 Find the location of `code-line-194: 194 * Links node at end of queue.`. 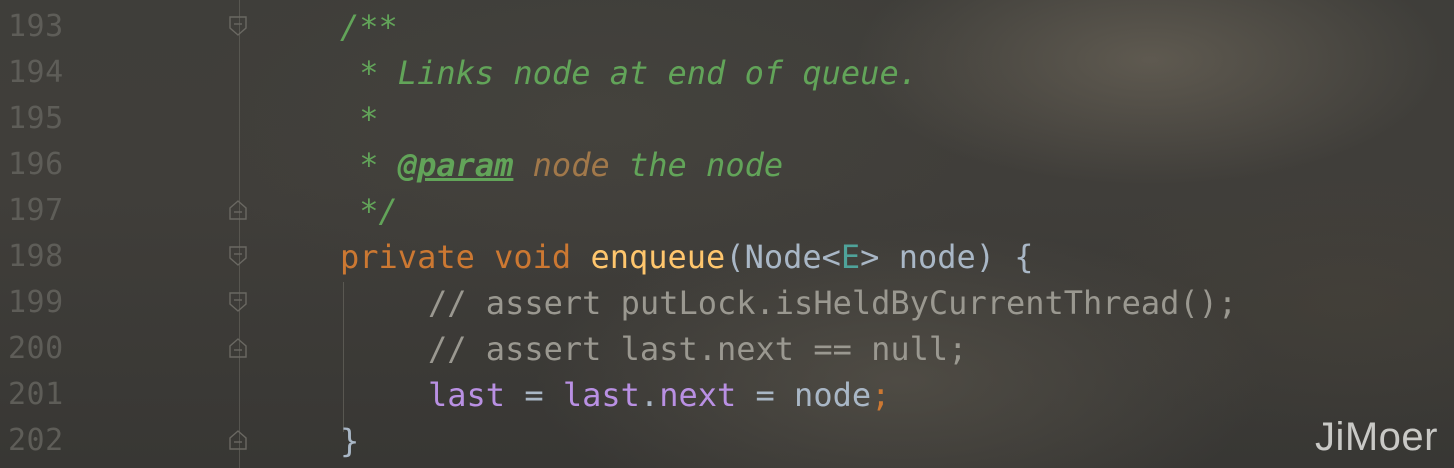

code-line-194: 194 * Links node at end of queue. is located at coordinates (727, 73).